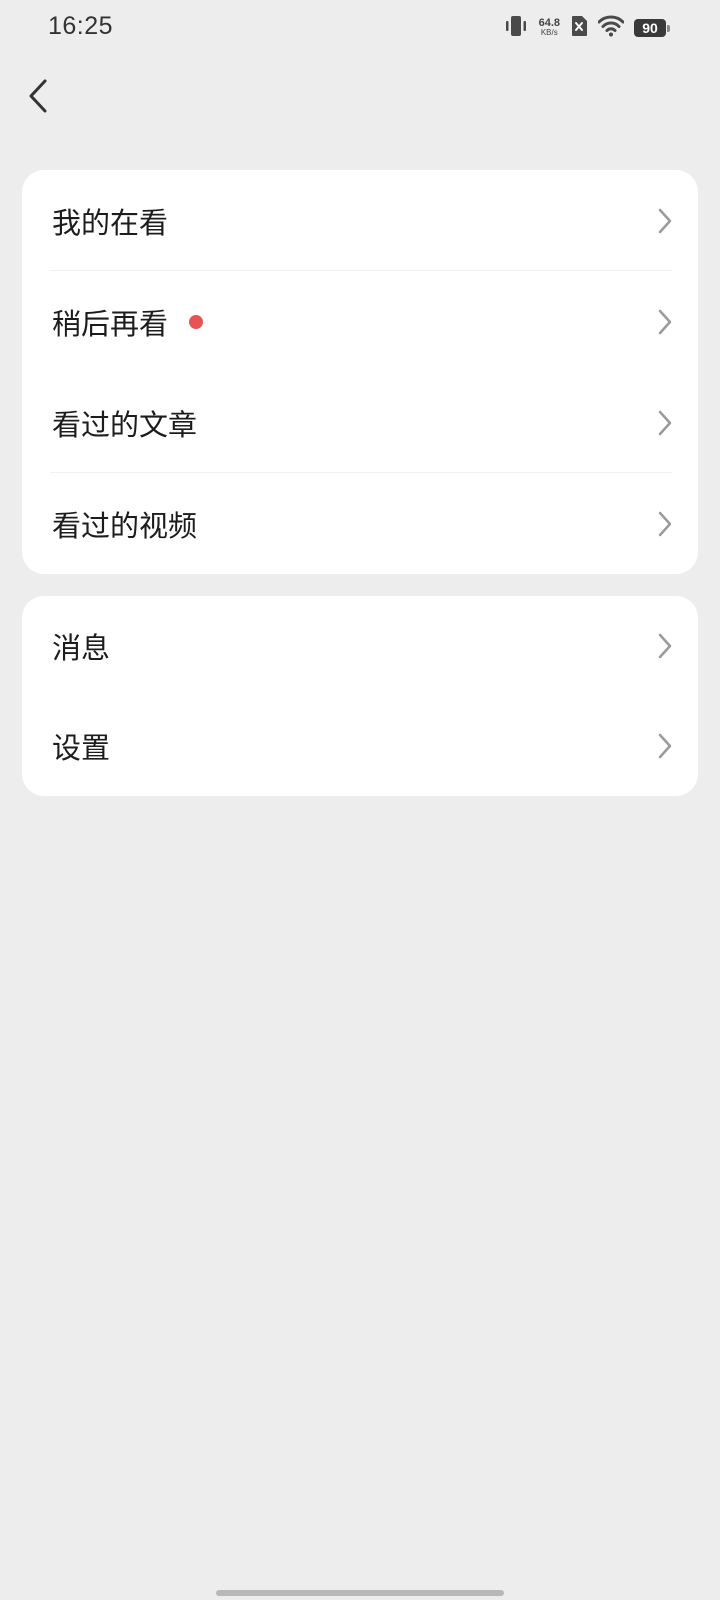 Image resolution: width=720 pixels, height=1600 pixels. What do you see at coordinates (360, 28) in the screenshot?
I see `status-bar: 16:25 64.8 KB/s 90` at bounding box center [360, 28].